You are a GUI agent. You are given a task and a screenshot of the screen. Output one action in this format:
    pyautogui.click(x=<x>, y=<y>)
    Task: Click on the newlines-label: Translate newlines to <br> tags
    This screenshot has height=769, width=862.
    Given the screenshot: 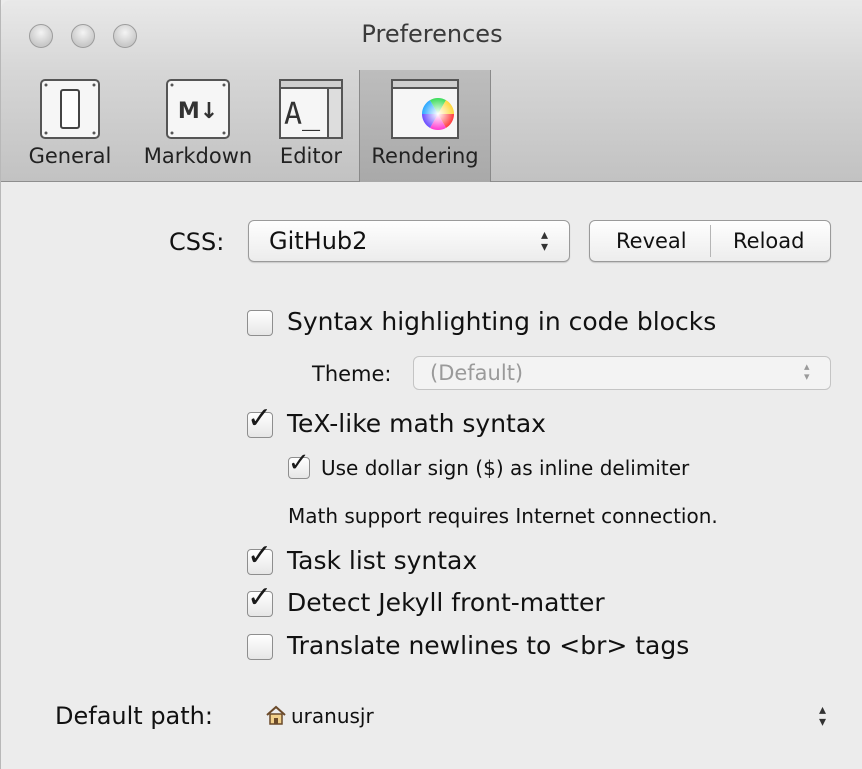 What is the action you would take?
    pyautogui.click(x=488, y=645)
    